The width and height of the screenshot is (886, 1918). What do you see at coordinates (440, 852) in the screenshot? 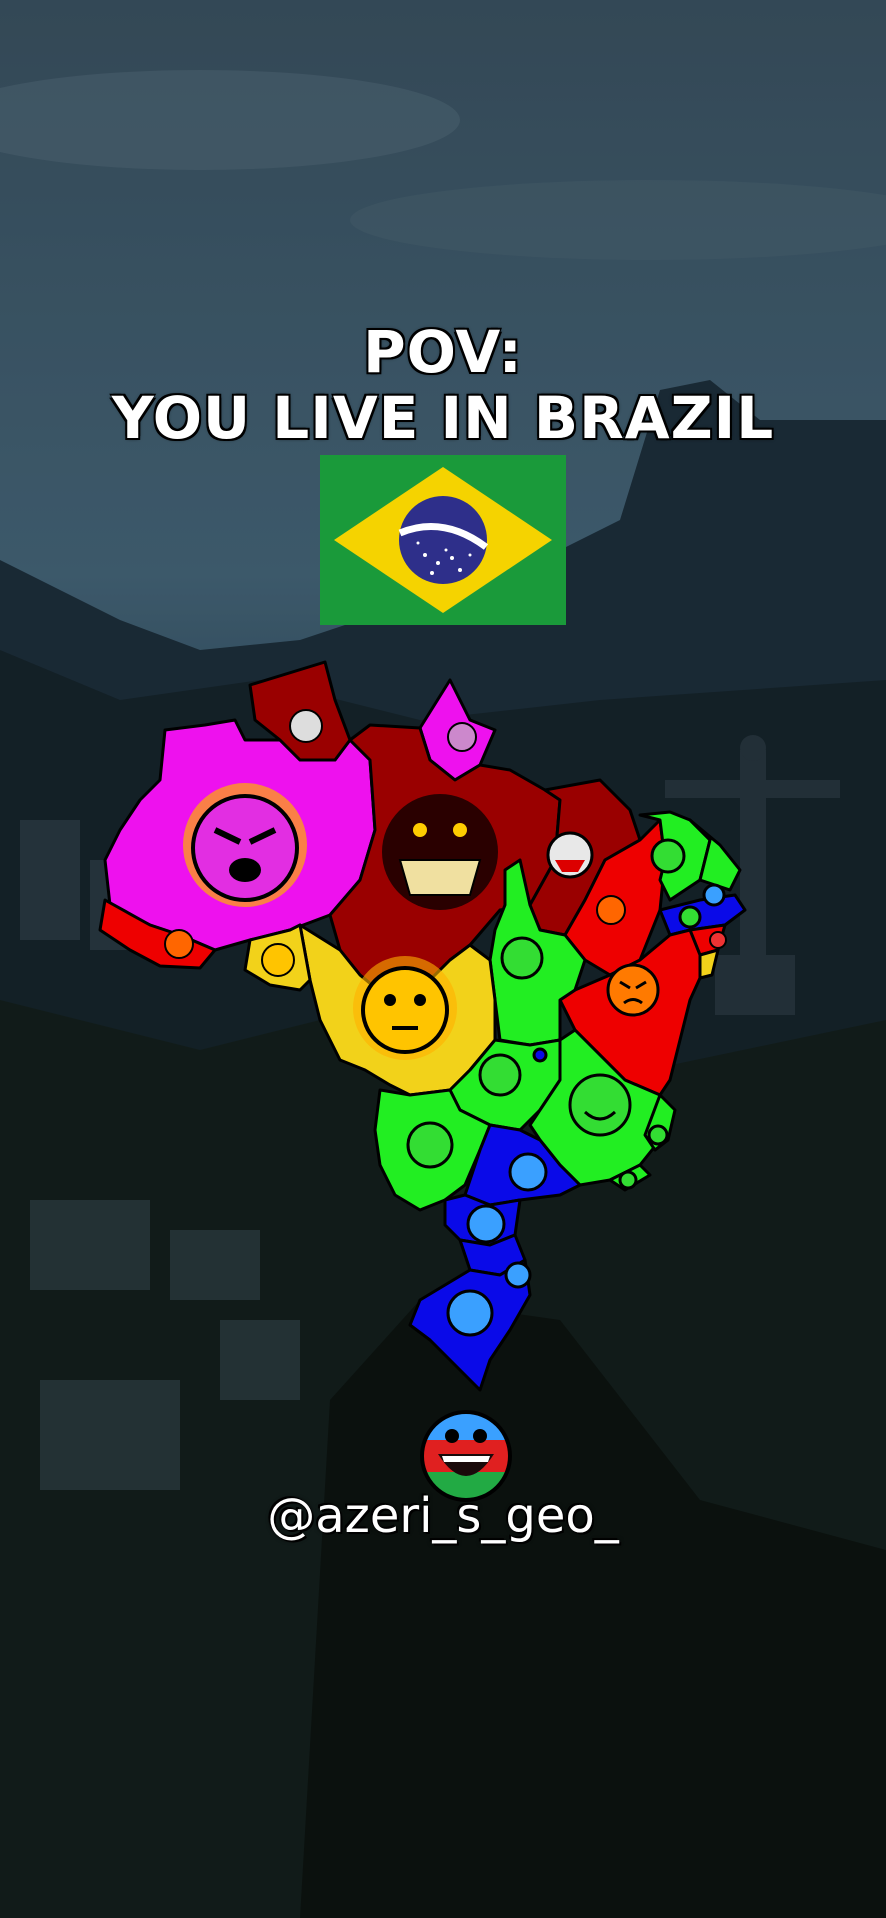
I see `demon-face-icon` at bounding box center [440, 852].